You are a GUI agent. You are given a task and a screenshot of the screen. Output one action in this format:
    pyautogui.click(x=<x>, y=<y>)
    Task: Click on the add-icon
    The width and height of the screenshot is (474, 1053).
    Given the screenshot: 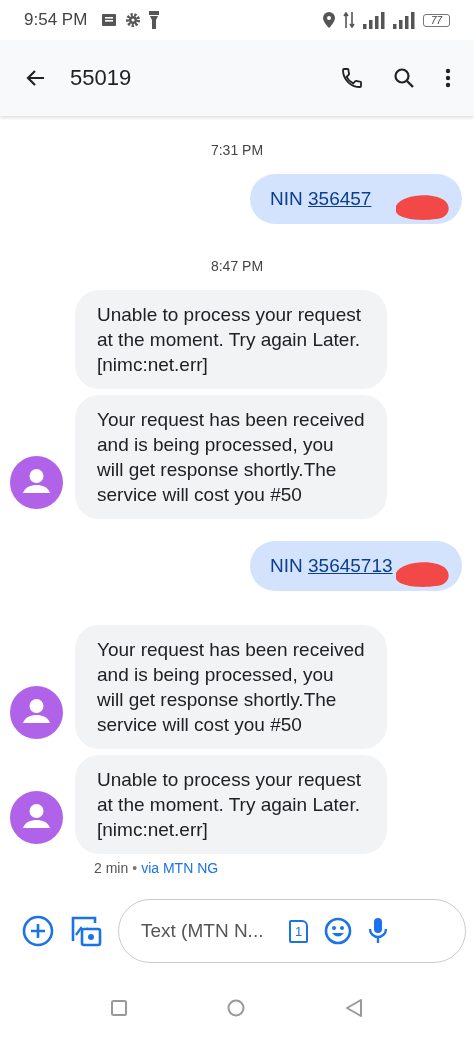 What is the action you would take?
    pyautogui.click(x=38, y=931)
    